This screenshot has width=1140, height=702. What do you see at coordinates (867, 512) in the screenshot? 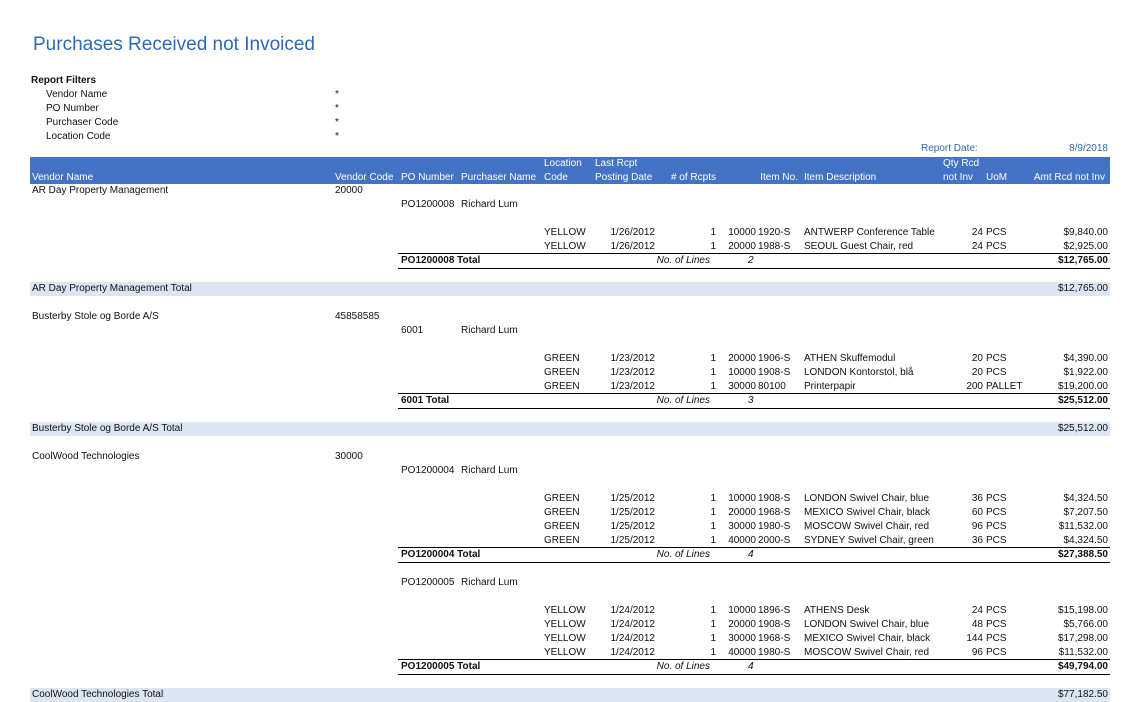
I see `item-description: MEXICO Swivel Chair, black` at bounding box center [867, 512].